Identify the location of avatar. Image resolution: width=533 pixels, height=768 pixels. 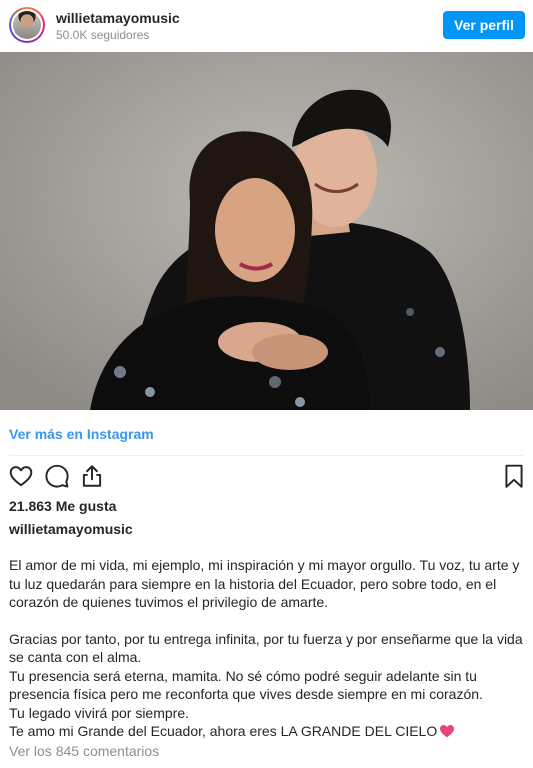
(27, 25).